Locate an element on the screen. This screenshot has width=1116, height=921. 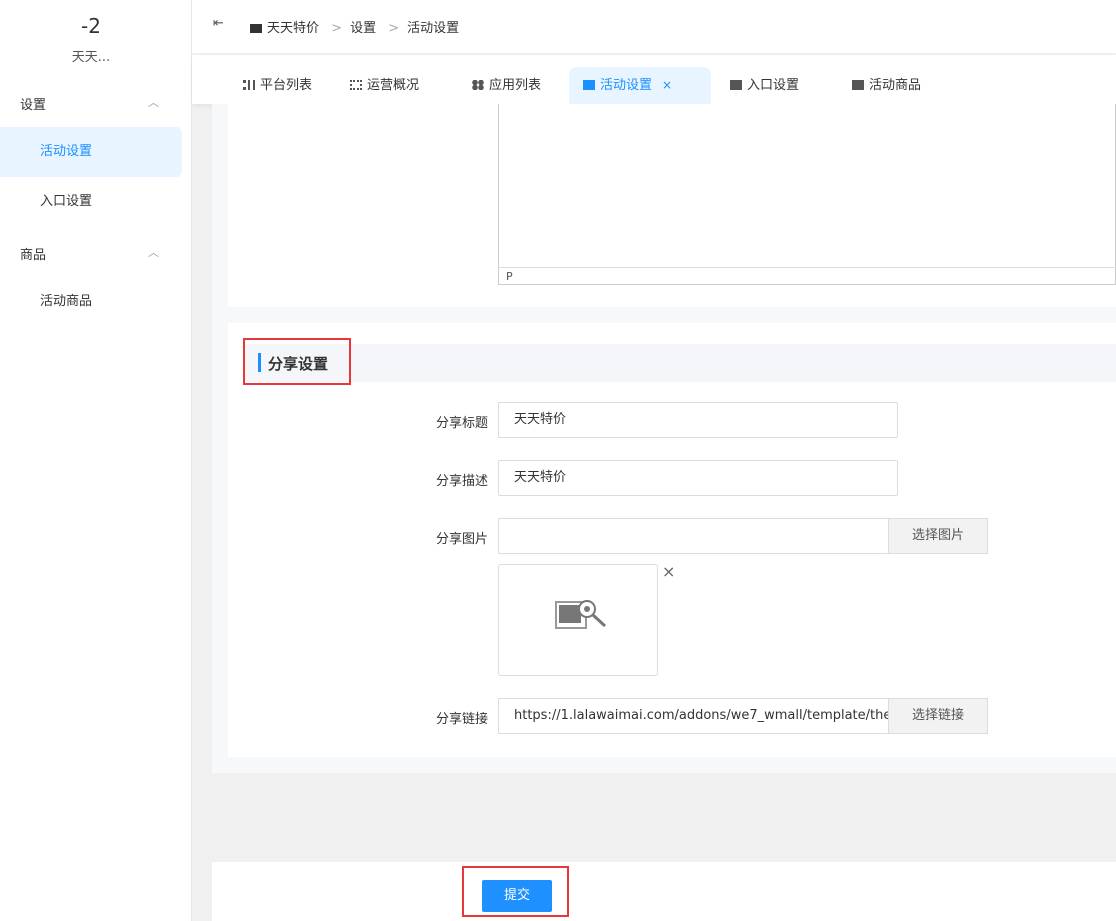
app-title: -2 is located at coordinates (91, 26).